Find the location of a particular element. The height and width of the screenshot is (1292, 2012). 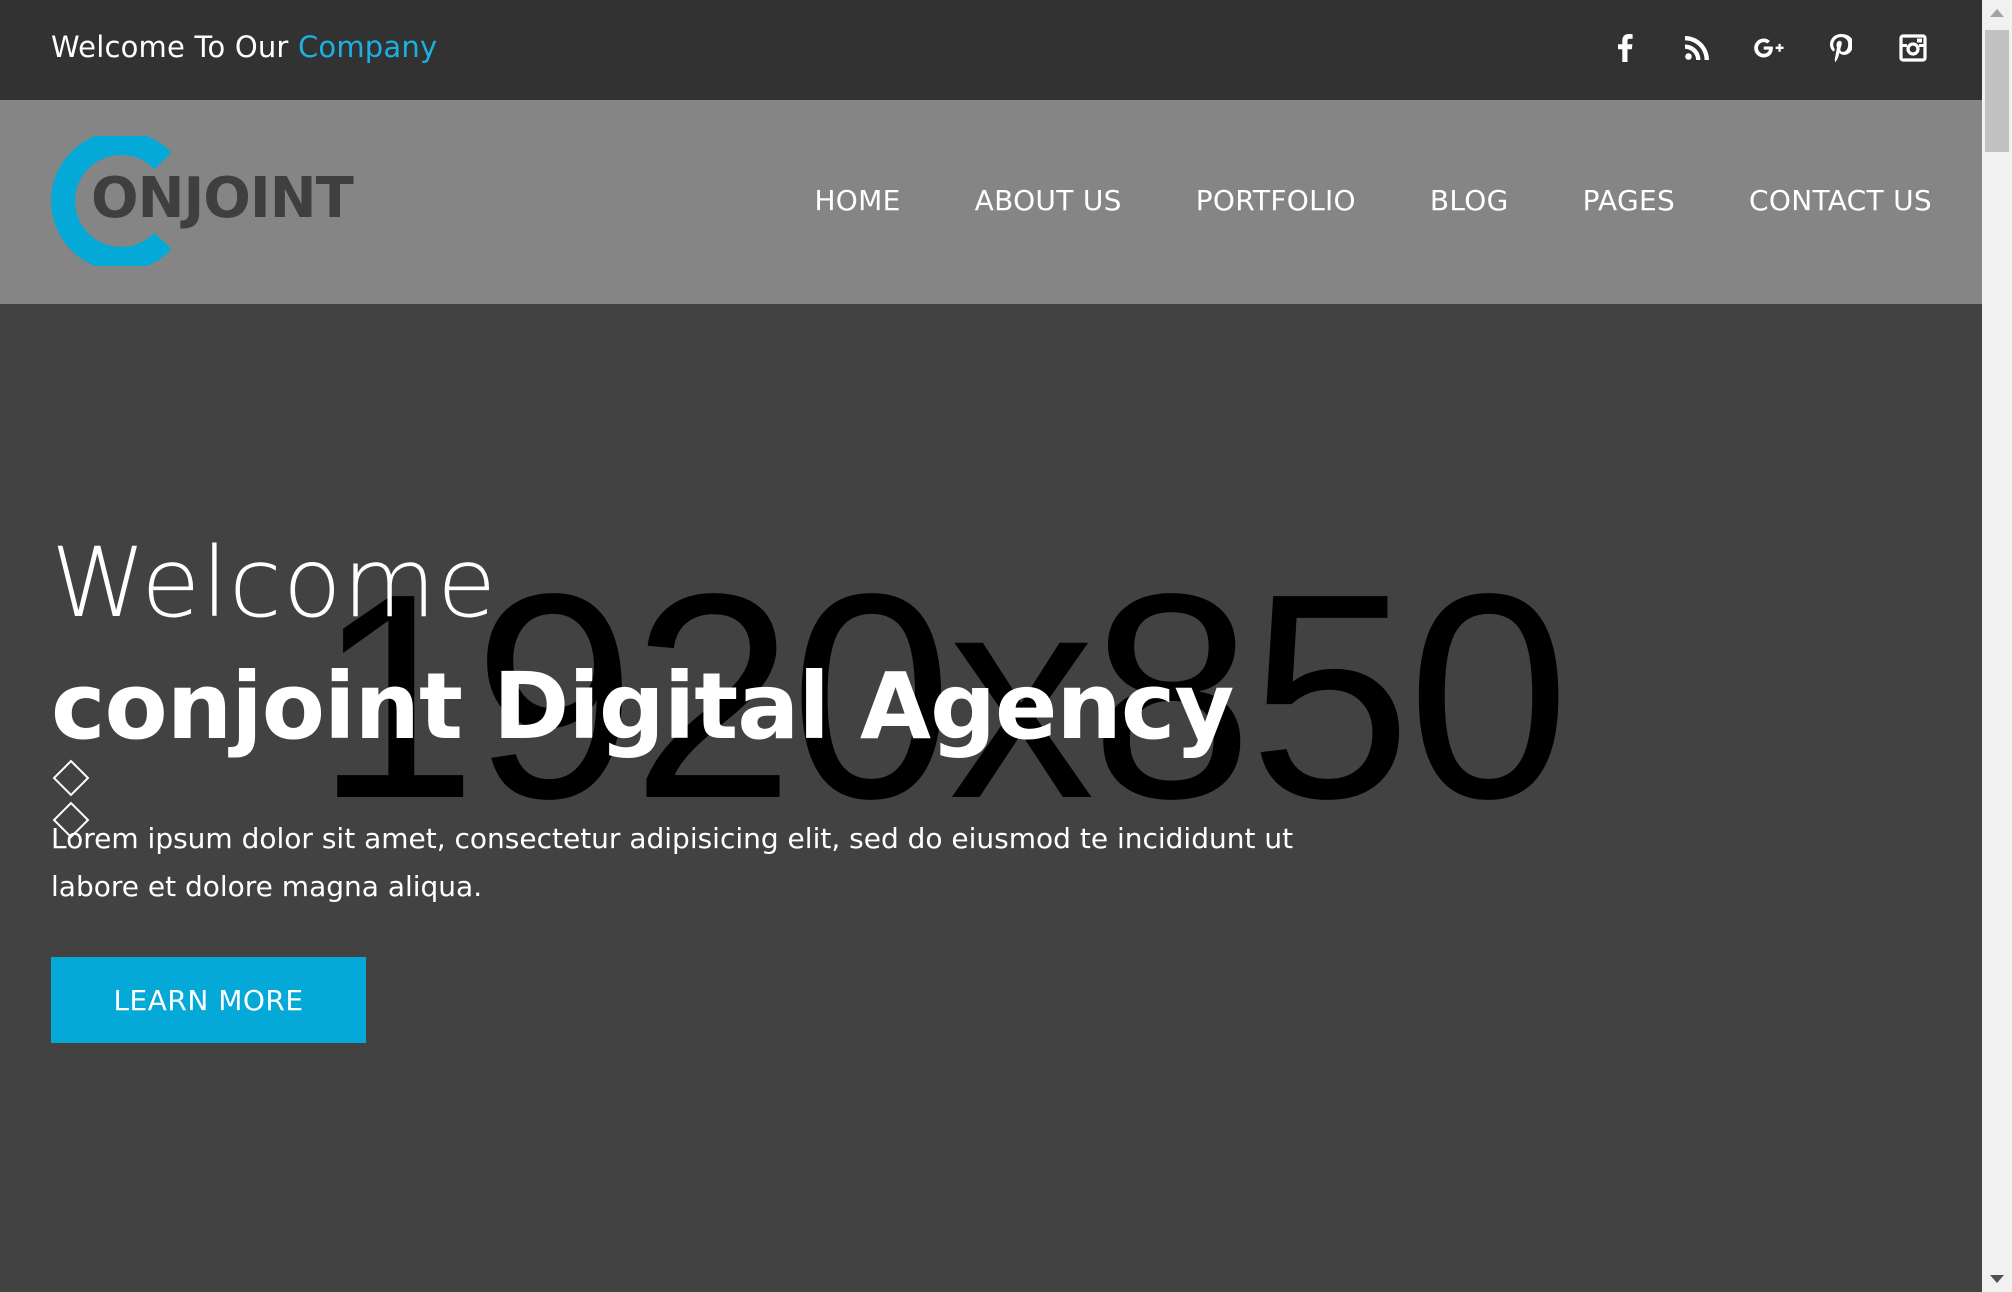

nav-home: HOME is located at coordinates (857, 200).